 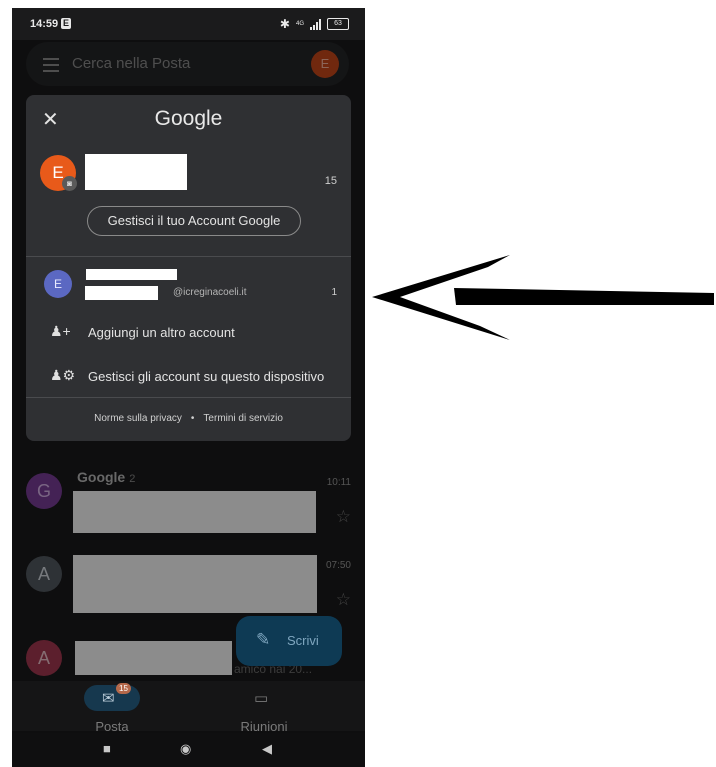 What do you see at coordinates (299, 24) in the screenshot?
I see `network-label: 4G` at bounding box center [299, 24].